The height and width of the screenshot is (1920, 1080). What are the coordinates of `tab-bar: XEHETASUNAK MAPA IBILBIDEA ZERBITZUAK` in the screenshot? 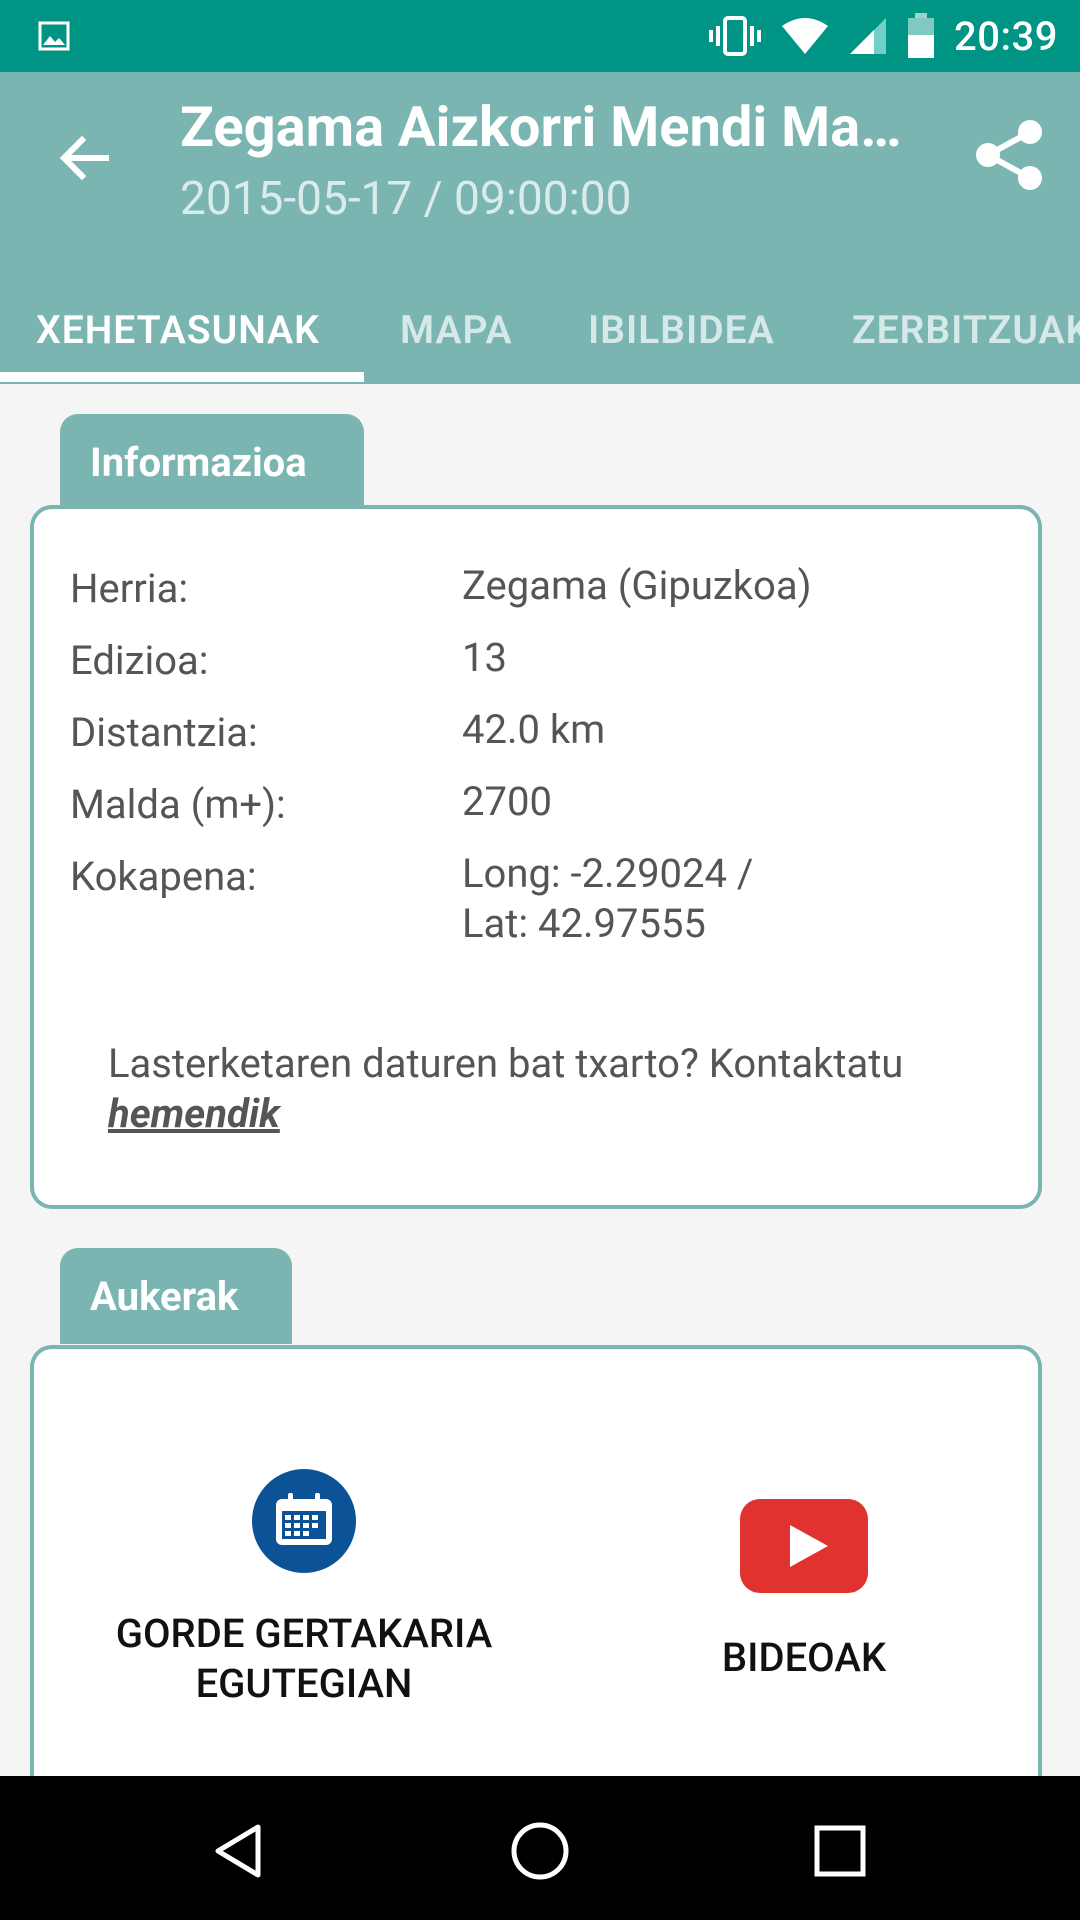 It's located at (540, 333).